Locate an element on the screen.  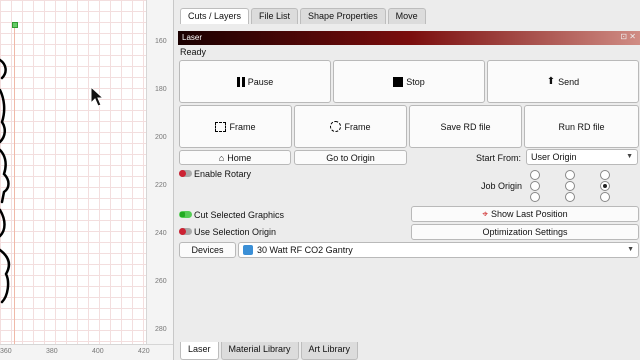
show-last-position-button: ⌖ Show Last Position is located at coordinates (525, 214).